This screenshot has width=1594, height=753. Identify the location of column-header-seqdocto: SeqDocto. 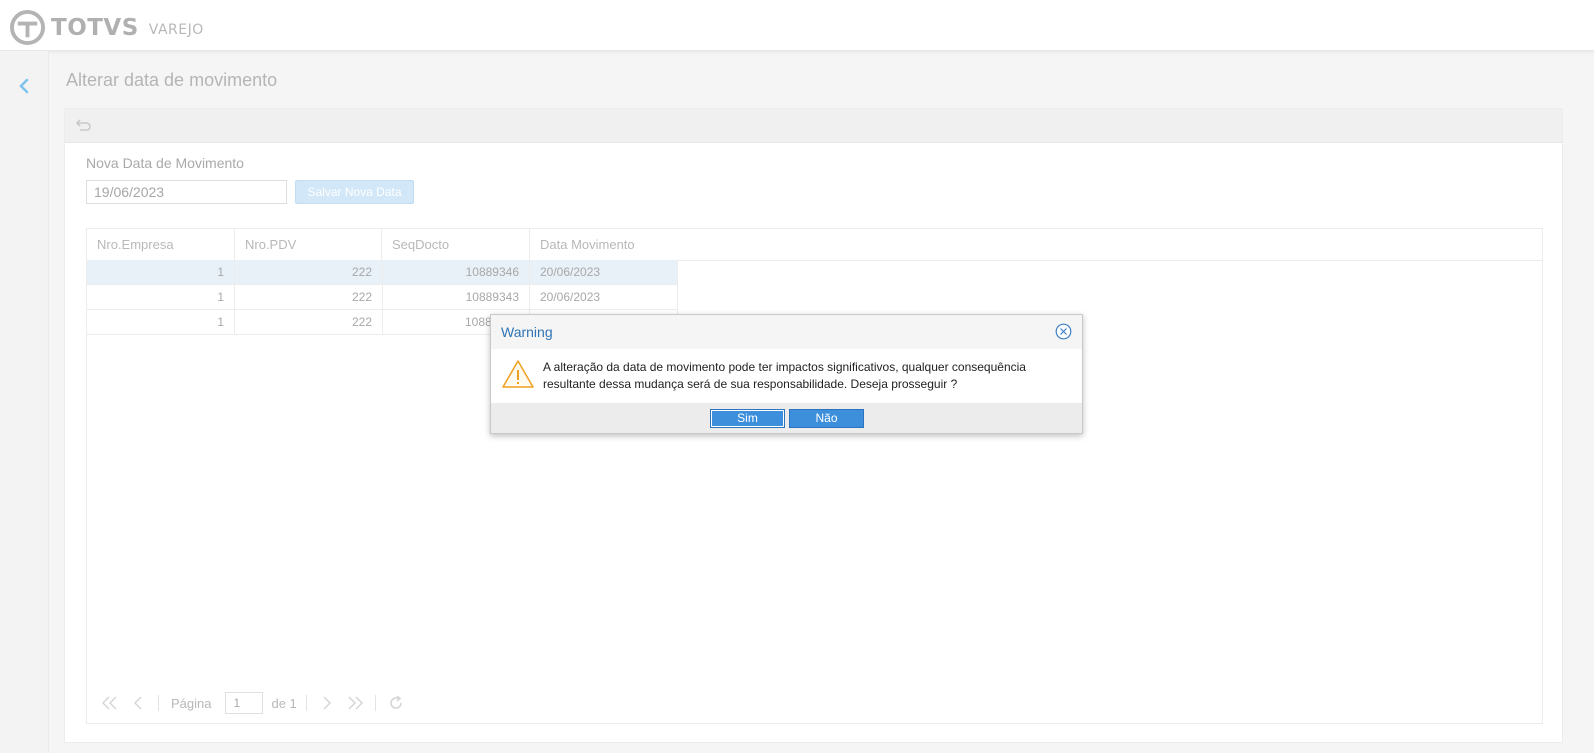
(456, 244).